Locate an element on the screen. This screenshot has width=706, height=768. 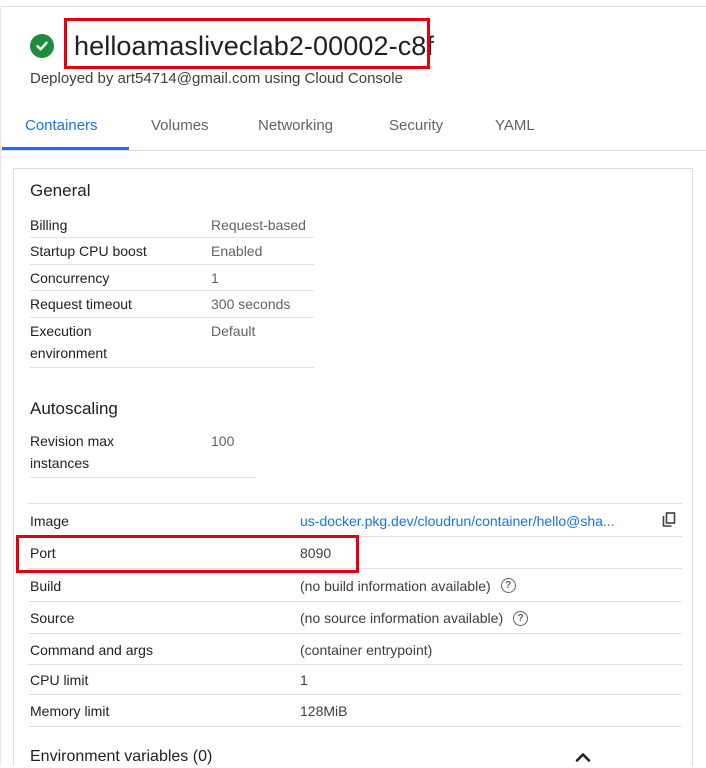
general-value: Request-based is located at coordinates (258, 225).